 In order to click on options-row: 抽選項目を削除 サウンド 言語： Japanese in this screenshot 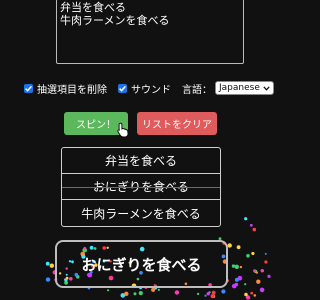, I will do `click(149, 88)`.